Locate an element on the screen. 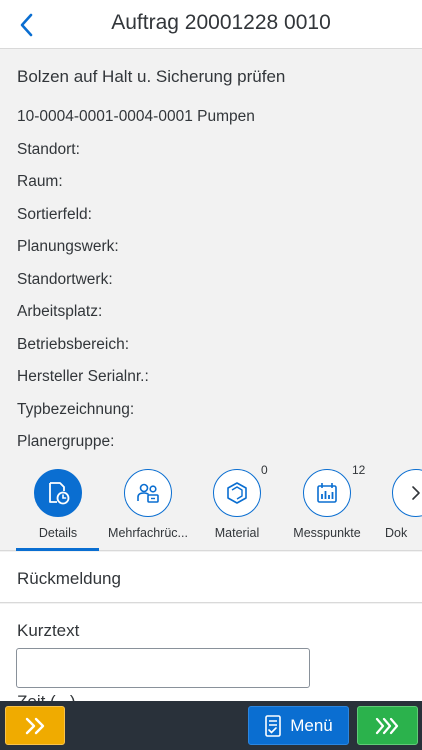 The width and height of the screenshot is (422, 750). messpunkte-count-badge: 12 is located at coordinates (359, 470).